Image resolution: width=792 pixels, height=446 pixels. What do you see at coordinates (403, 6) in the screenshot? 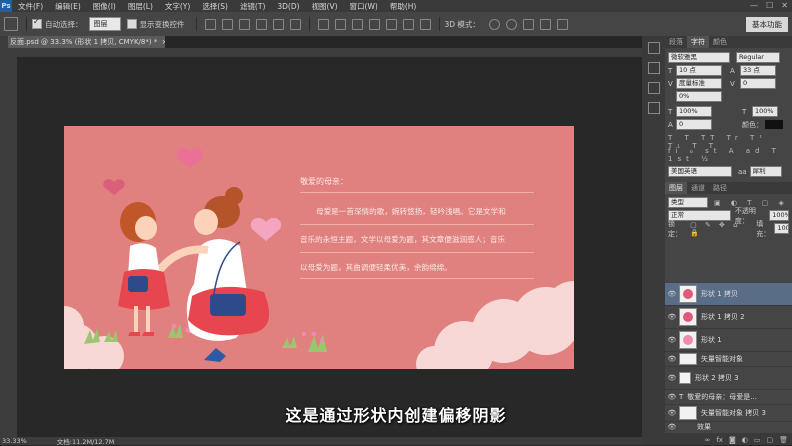
I see `menu-help: 帮助(H)` at bounding box center [403, 6].